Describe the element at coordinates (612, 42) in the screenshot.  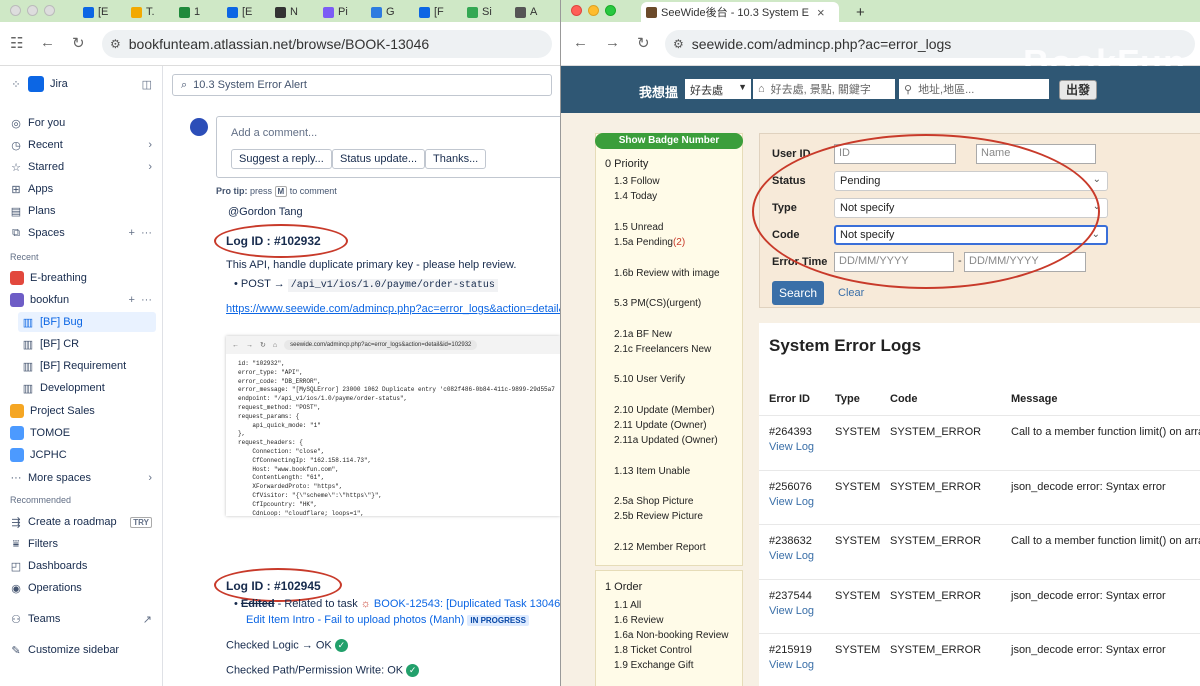
I see `forward-button: →` at that location.